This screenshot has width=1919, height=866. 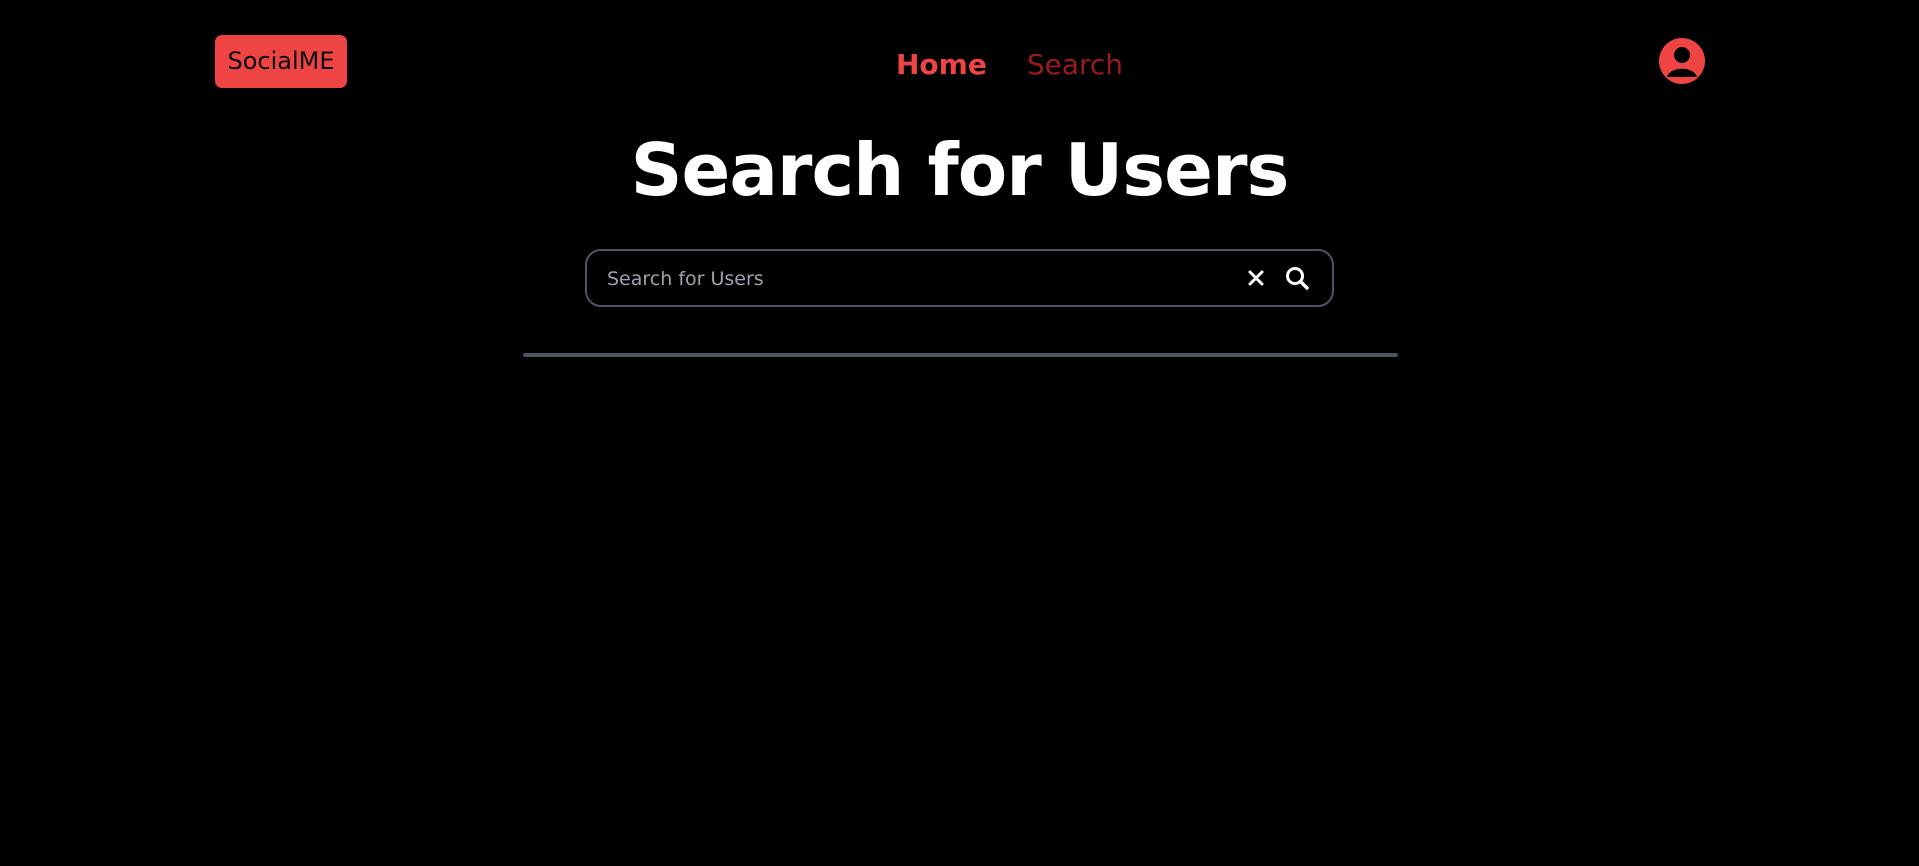 I want to click on results-divider, so click(x=960, y=355).